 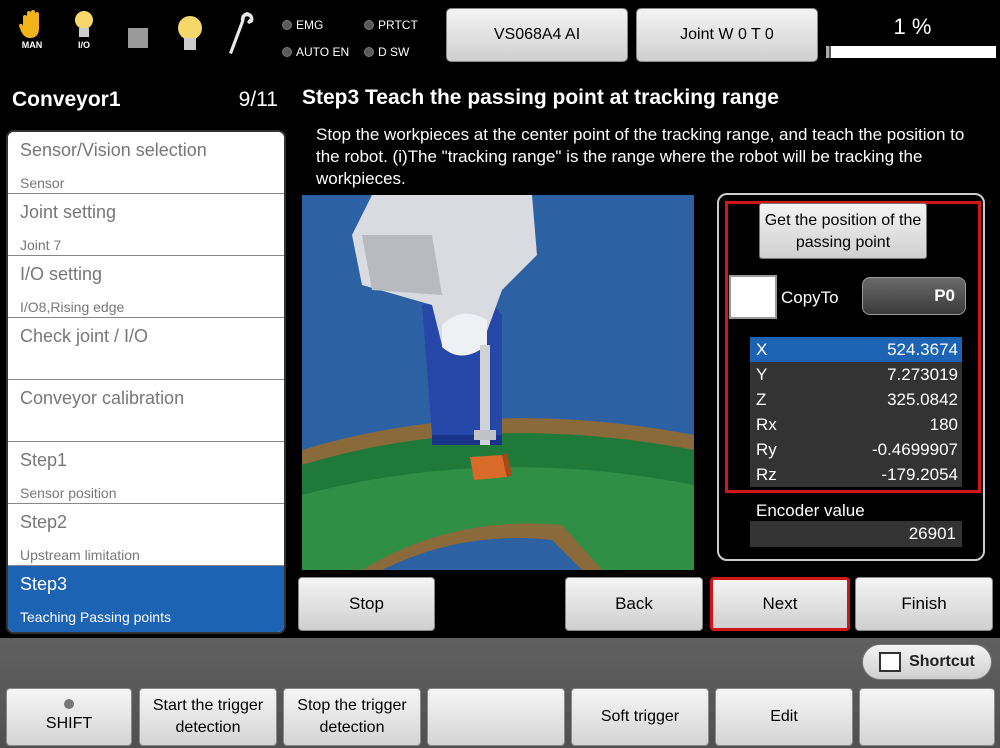 I want to click on prtct-label: PRTCT, so click(x=398, y=25).